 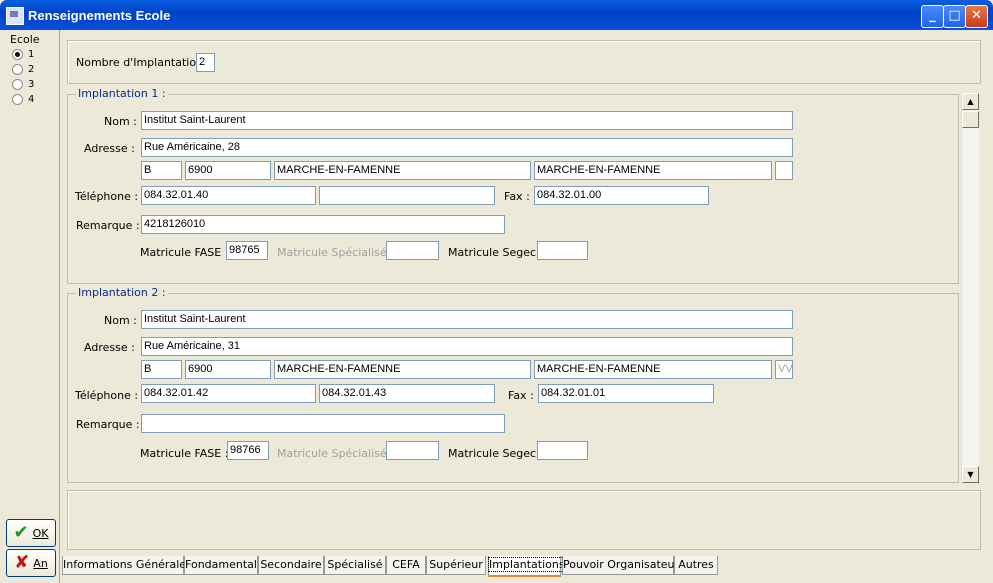 What do you see at coordinates (291, 565) in the screenshot?
I see `tab-secondaire: Secondaire` at bounding box center [291, 565].